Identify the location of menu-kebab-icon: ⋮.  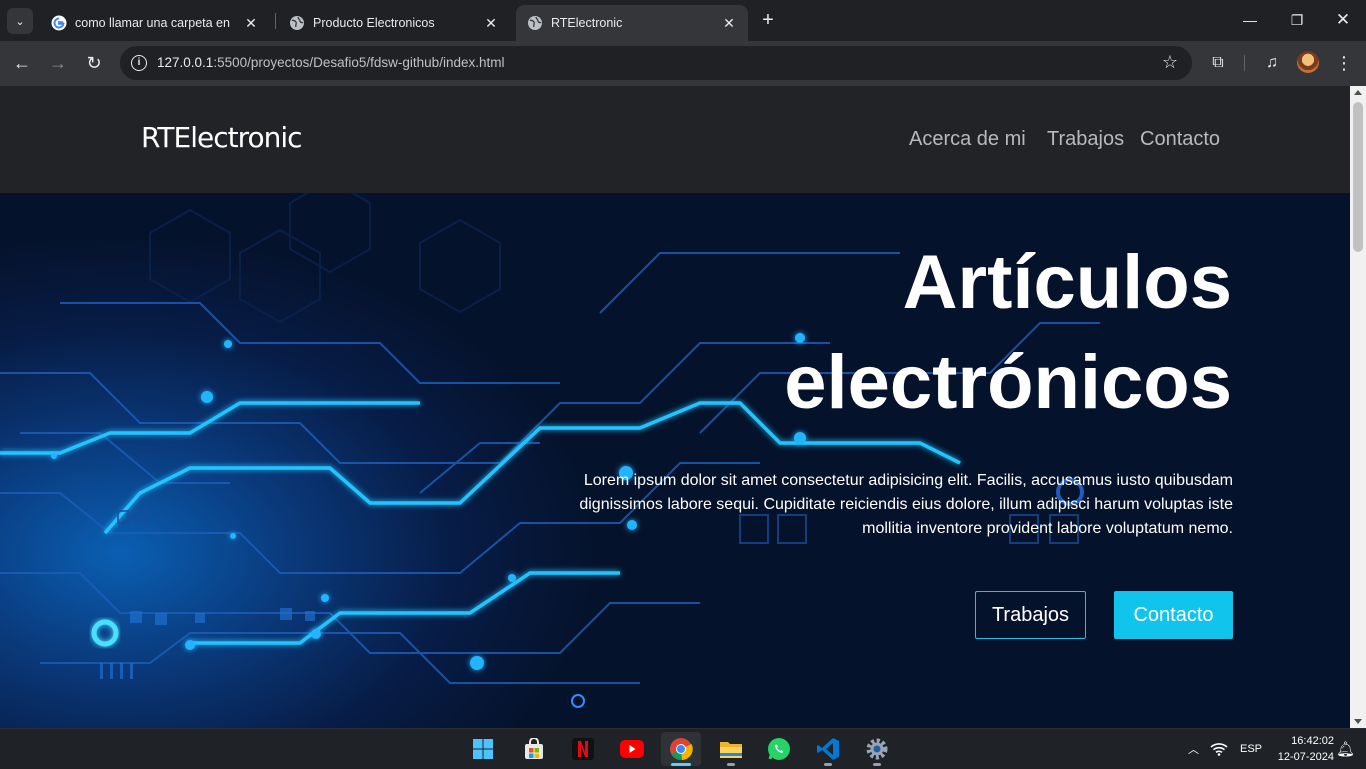
(1344, 63).